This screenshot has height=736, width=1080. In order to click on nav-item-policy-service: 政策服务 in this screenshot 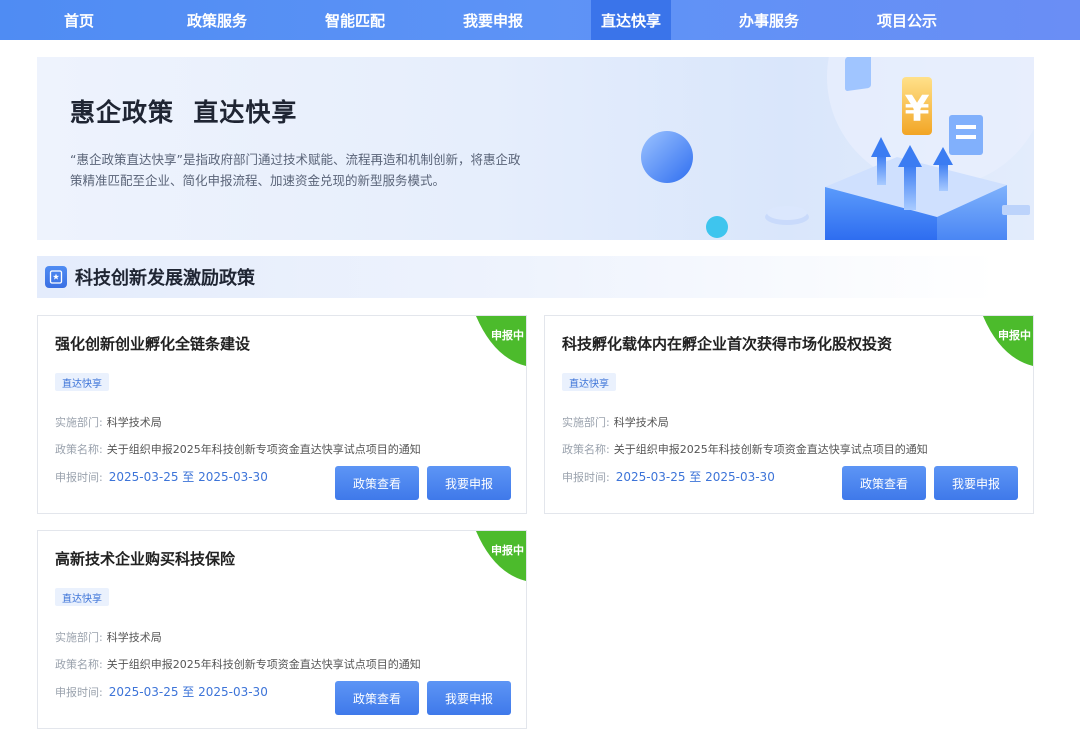, I will do `click(217, 20)`.